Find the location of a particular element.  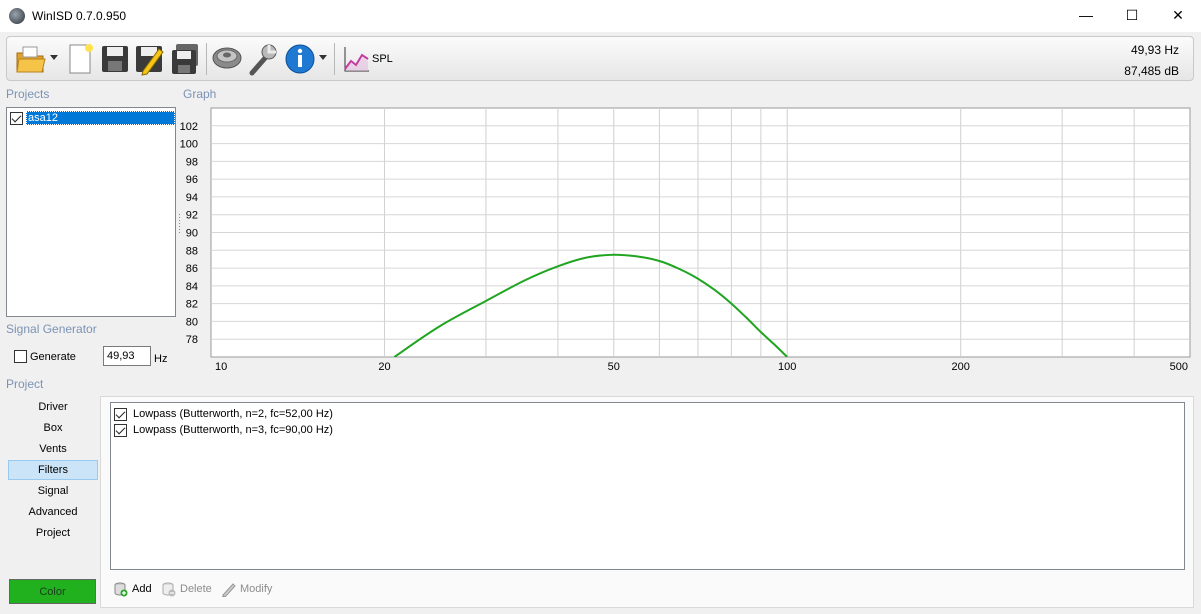

add-filter-button: Add is located at coordinates (132, 589).